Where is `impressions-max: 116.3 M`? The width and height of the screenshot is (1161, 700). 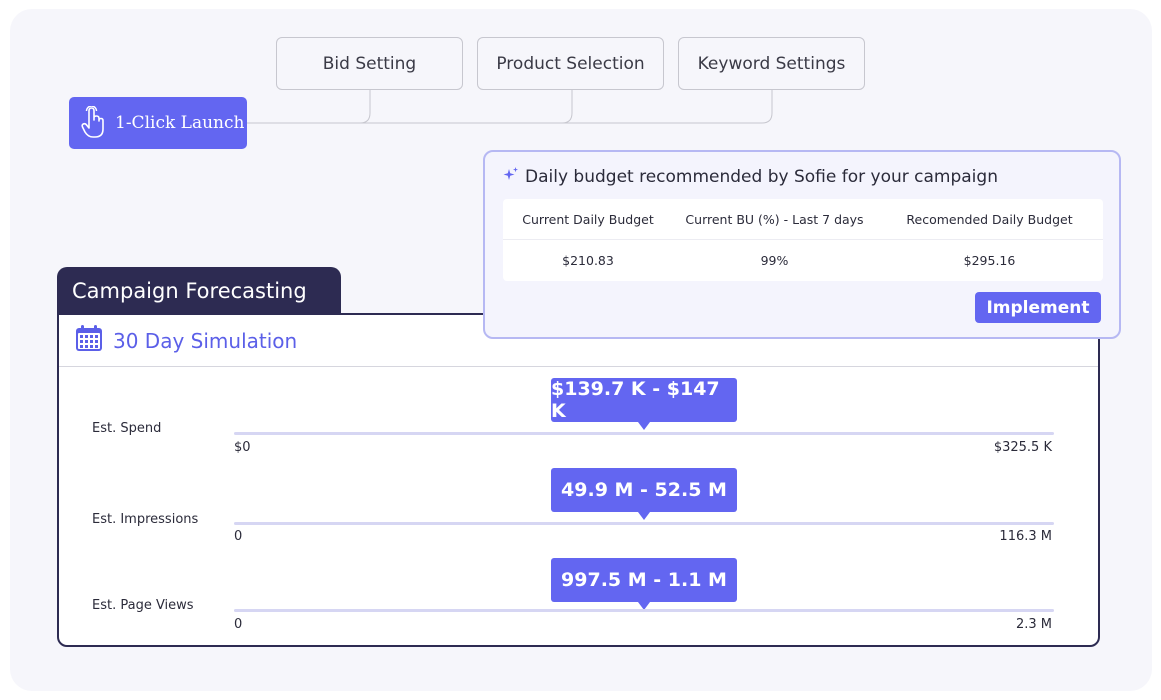
impressions-max: 116.3 M is located at coordinates (1025, 536).